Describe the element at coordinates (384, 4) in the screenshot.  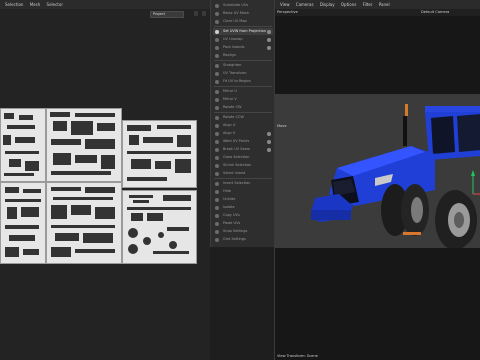
I see `menu-panel: Panel` at that location.